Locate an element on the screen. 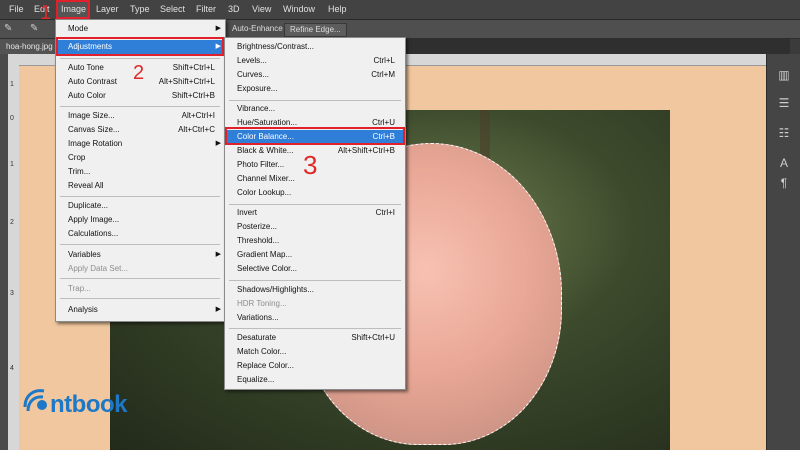 Image resolution: width=800 pixels, height=450 pixels. menu-item-canvas-size: Canvas Size... Alt+Ctrl+C is located at coordinates (140, 130).